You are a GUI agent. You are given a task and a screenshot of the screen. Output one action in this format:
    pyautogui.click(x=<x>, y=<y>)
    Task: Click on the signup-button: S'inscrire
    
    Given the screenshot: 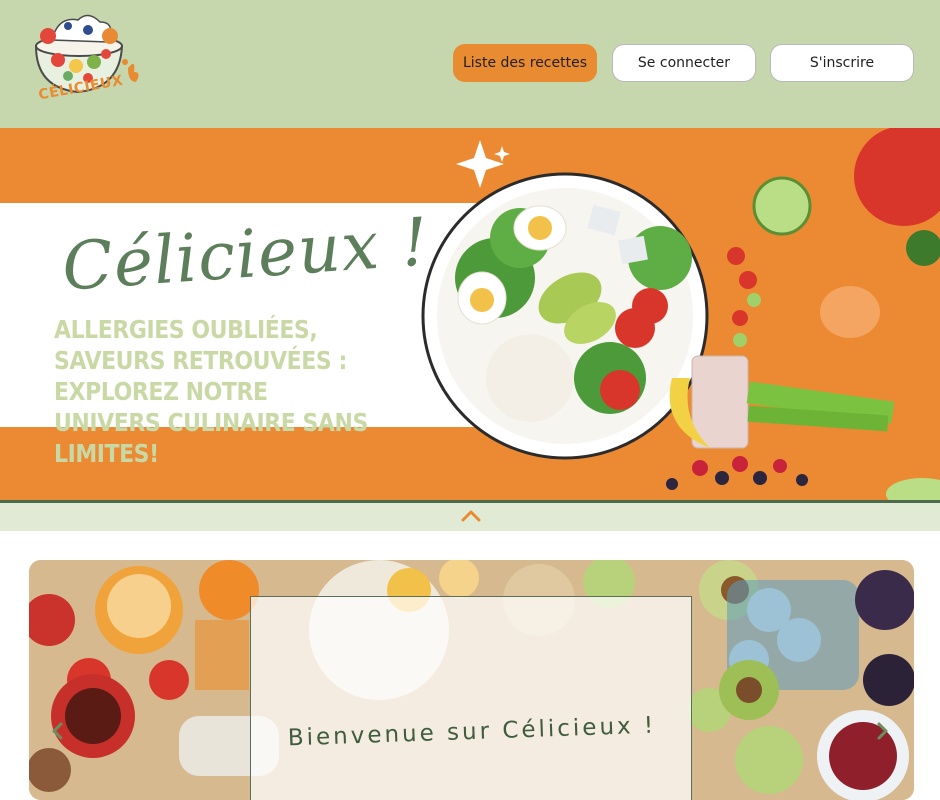 What is the action you would take?
    pyautogui.click(x=842, y=63)
    